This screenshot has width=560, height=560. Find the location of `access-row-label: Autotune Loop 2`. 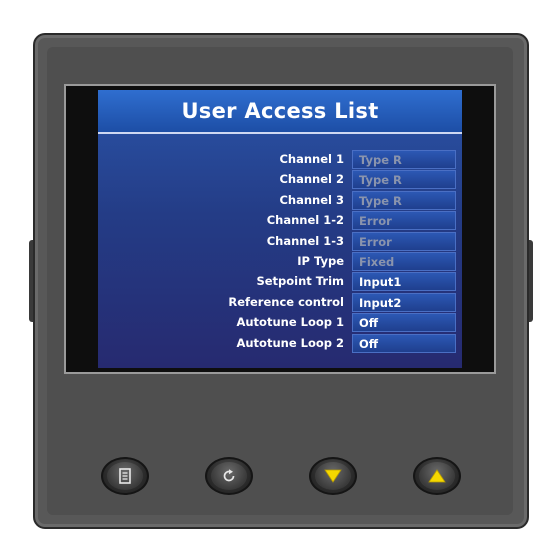

access-row-label: Autotune Loop 2 is located at coordinates (290, 342).